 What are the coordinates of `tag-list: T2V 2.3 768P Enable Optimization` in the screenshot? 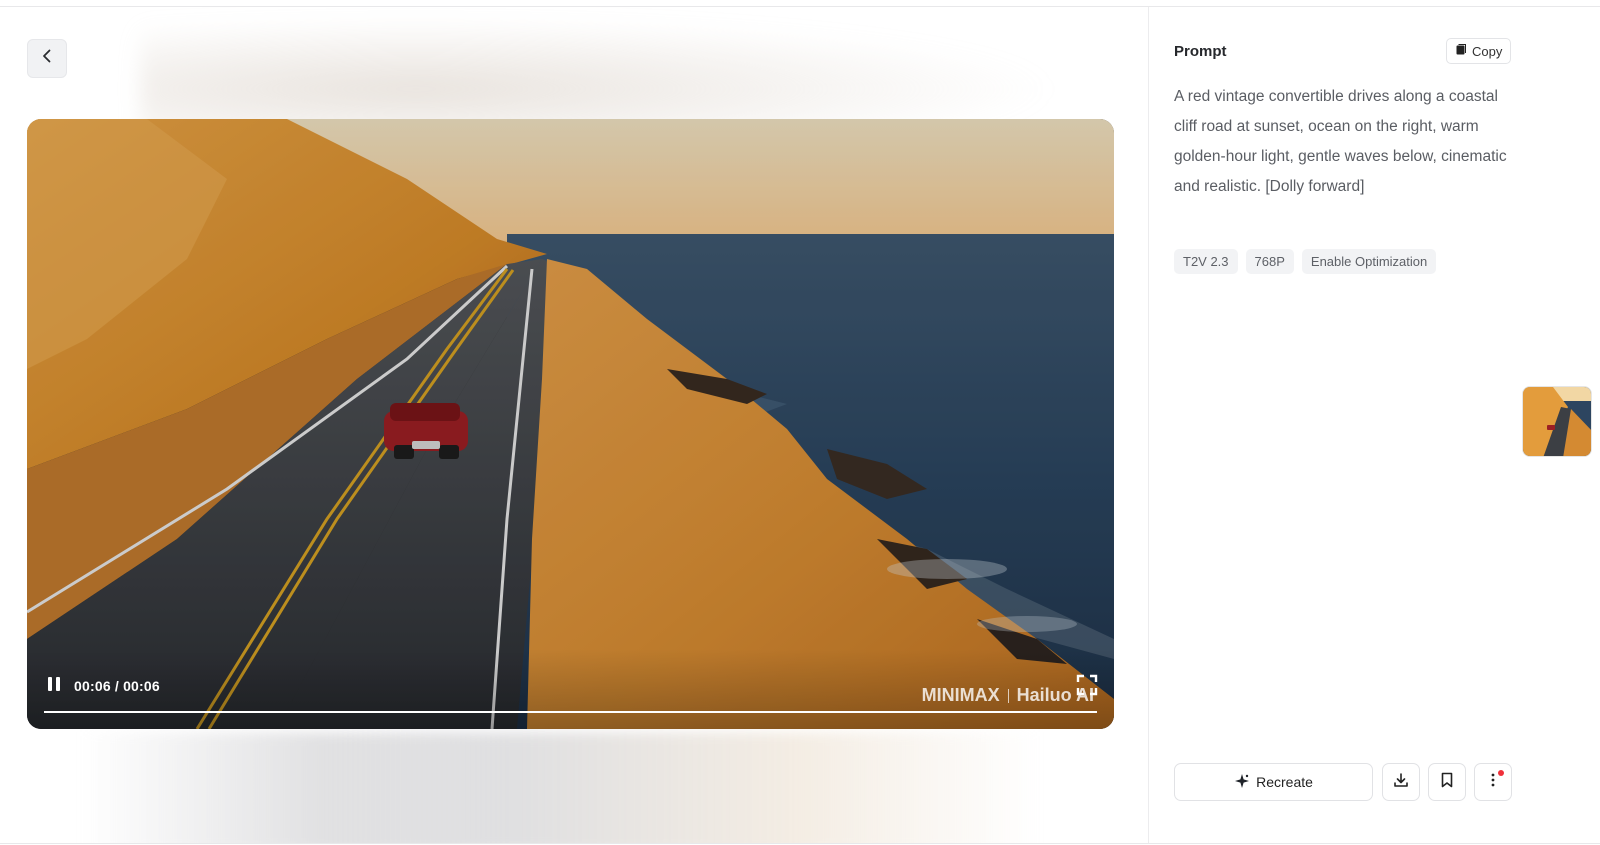 It's located at (1305, 261).